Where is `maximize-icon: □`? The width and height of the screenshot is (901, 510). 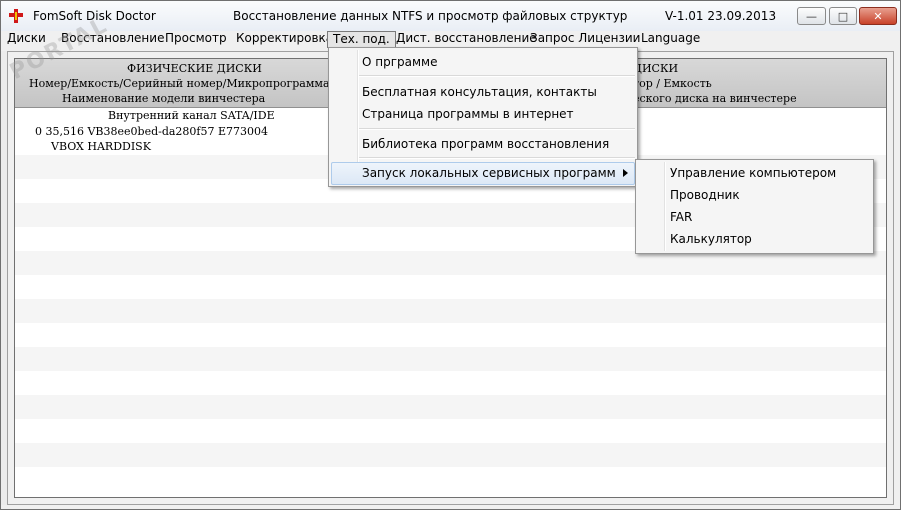
maximize-icon: □ is located at coordinates (843, 16).